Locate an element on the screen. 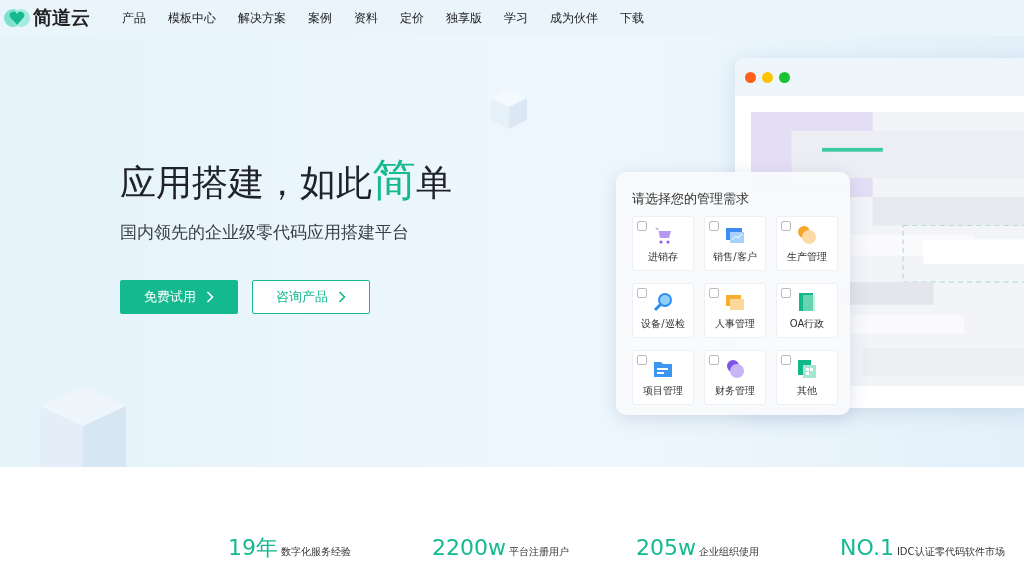 Image resolution: width=1024 pixels, height=563 pixels. nav-link: 定价 is located at coordinates (412, 18).